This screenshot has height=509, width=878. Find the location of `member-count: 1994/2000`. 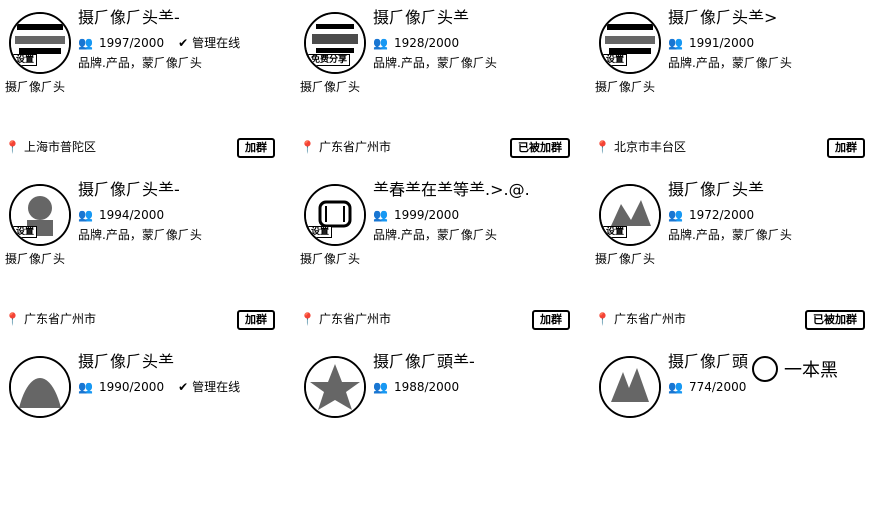

member-count: 1994/2000 is located at coordinates (131, 215).